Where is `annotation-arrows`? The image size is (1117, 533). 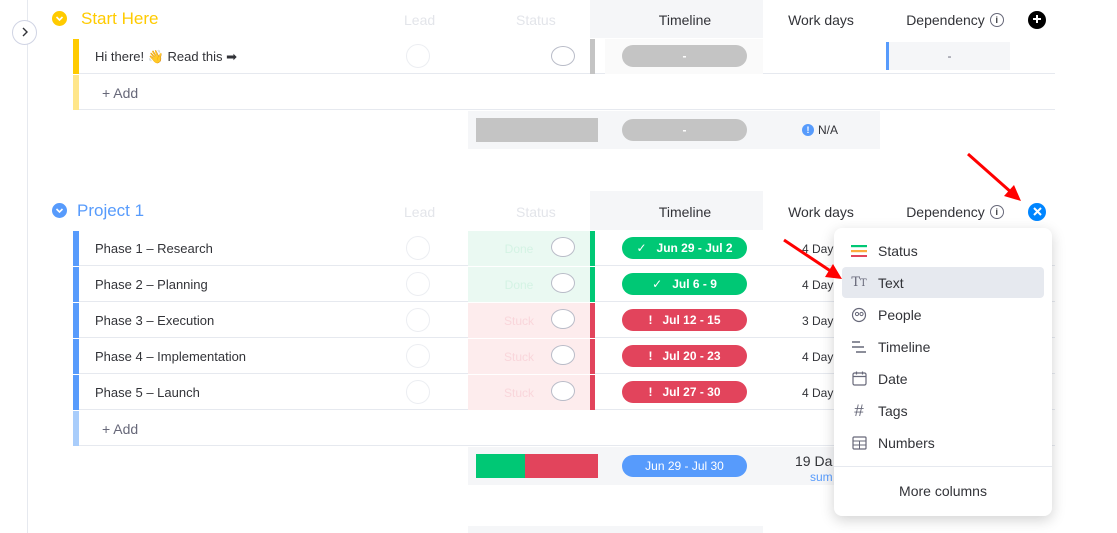 annotation-arrows is located at coordinates (902, 215).